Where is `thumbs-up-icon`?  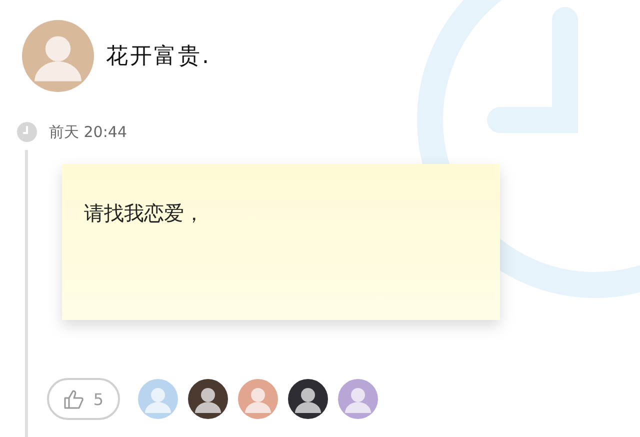 thumbs-up-icon is located at coordinates (74, 399).